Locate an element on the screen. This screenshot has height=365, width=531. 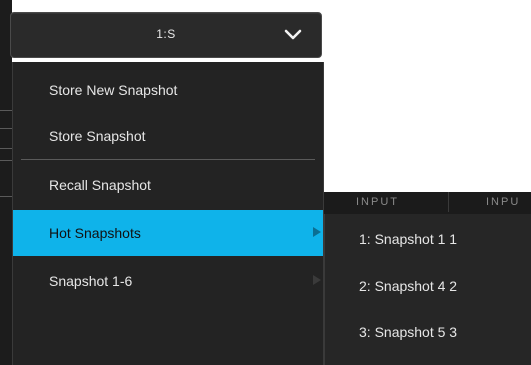
menu-item-hot-snapshots: Hot Snapshots is located at coordinates (168, 233).